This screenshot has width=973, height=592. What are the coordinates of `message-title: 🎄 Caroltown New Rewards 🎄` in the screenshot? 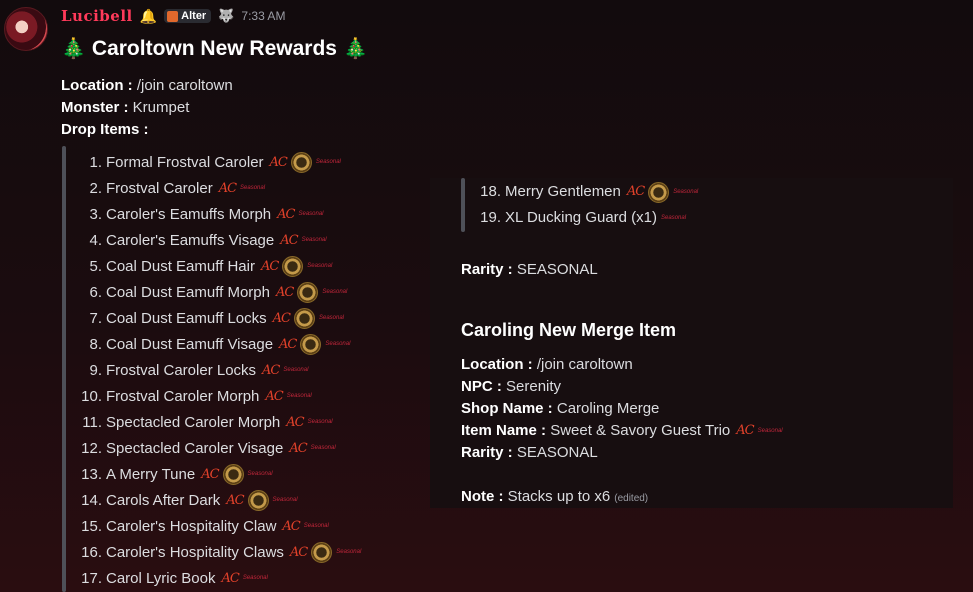 It's located at (214, 48).